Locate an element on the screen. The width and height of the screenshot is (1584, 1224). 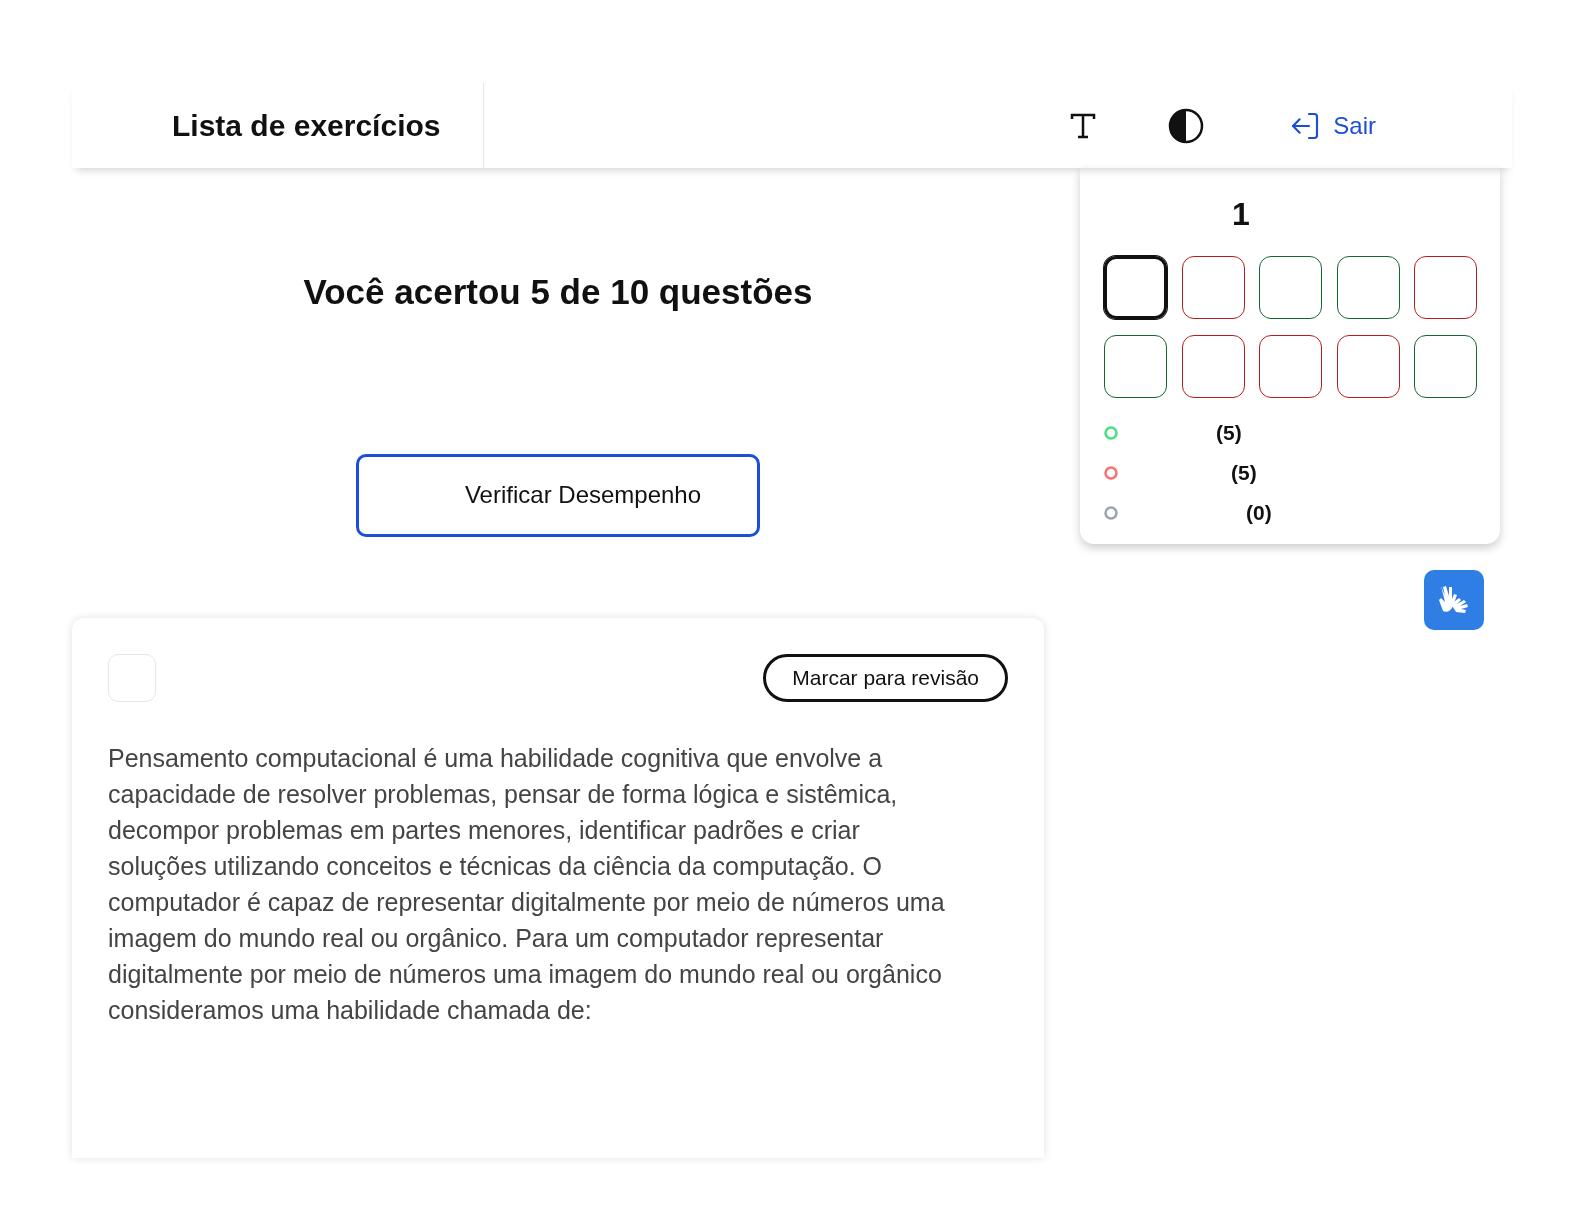
question-text: Pensamento computacional é uma habilidade cognitiva que envolve a capacidade de resolver problemas, pensar de forma lógica e sistêmica, decompor problemas em partes menores, identificar padrões e criar soluções utilizando conceitos e técnicas da ciência da computação. O computador é capaz de representar digitalmente por meio de números uma imagem do mundo real ou orgânico. Para um computador representar digitalmente por meio de números uma imagem do mundo real ou orgânico consideramos uma habilidade chamada de: is located at coordinates (527, 884).